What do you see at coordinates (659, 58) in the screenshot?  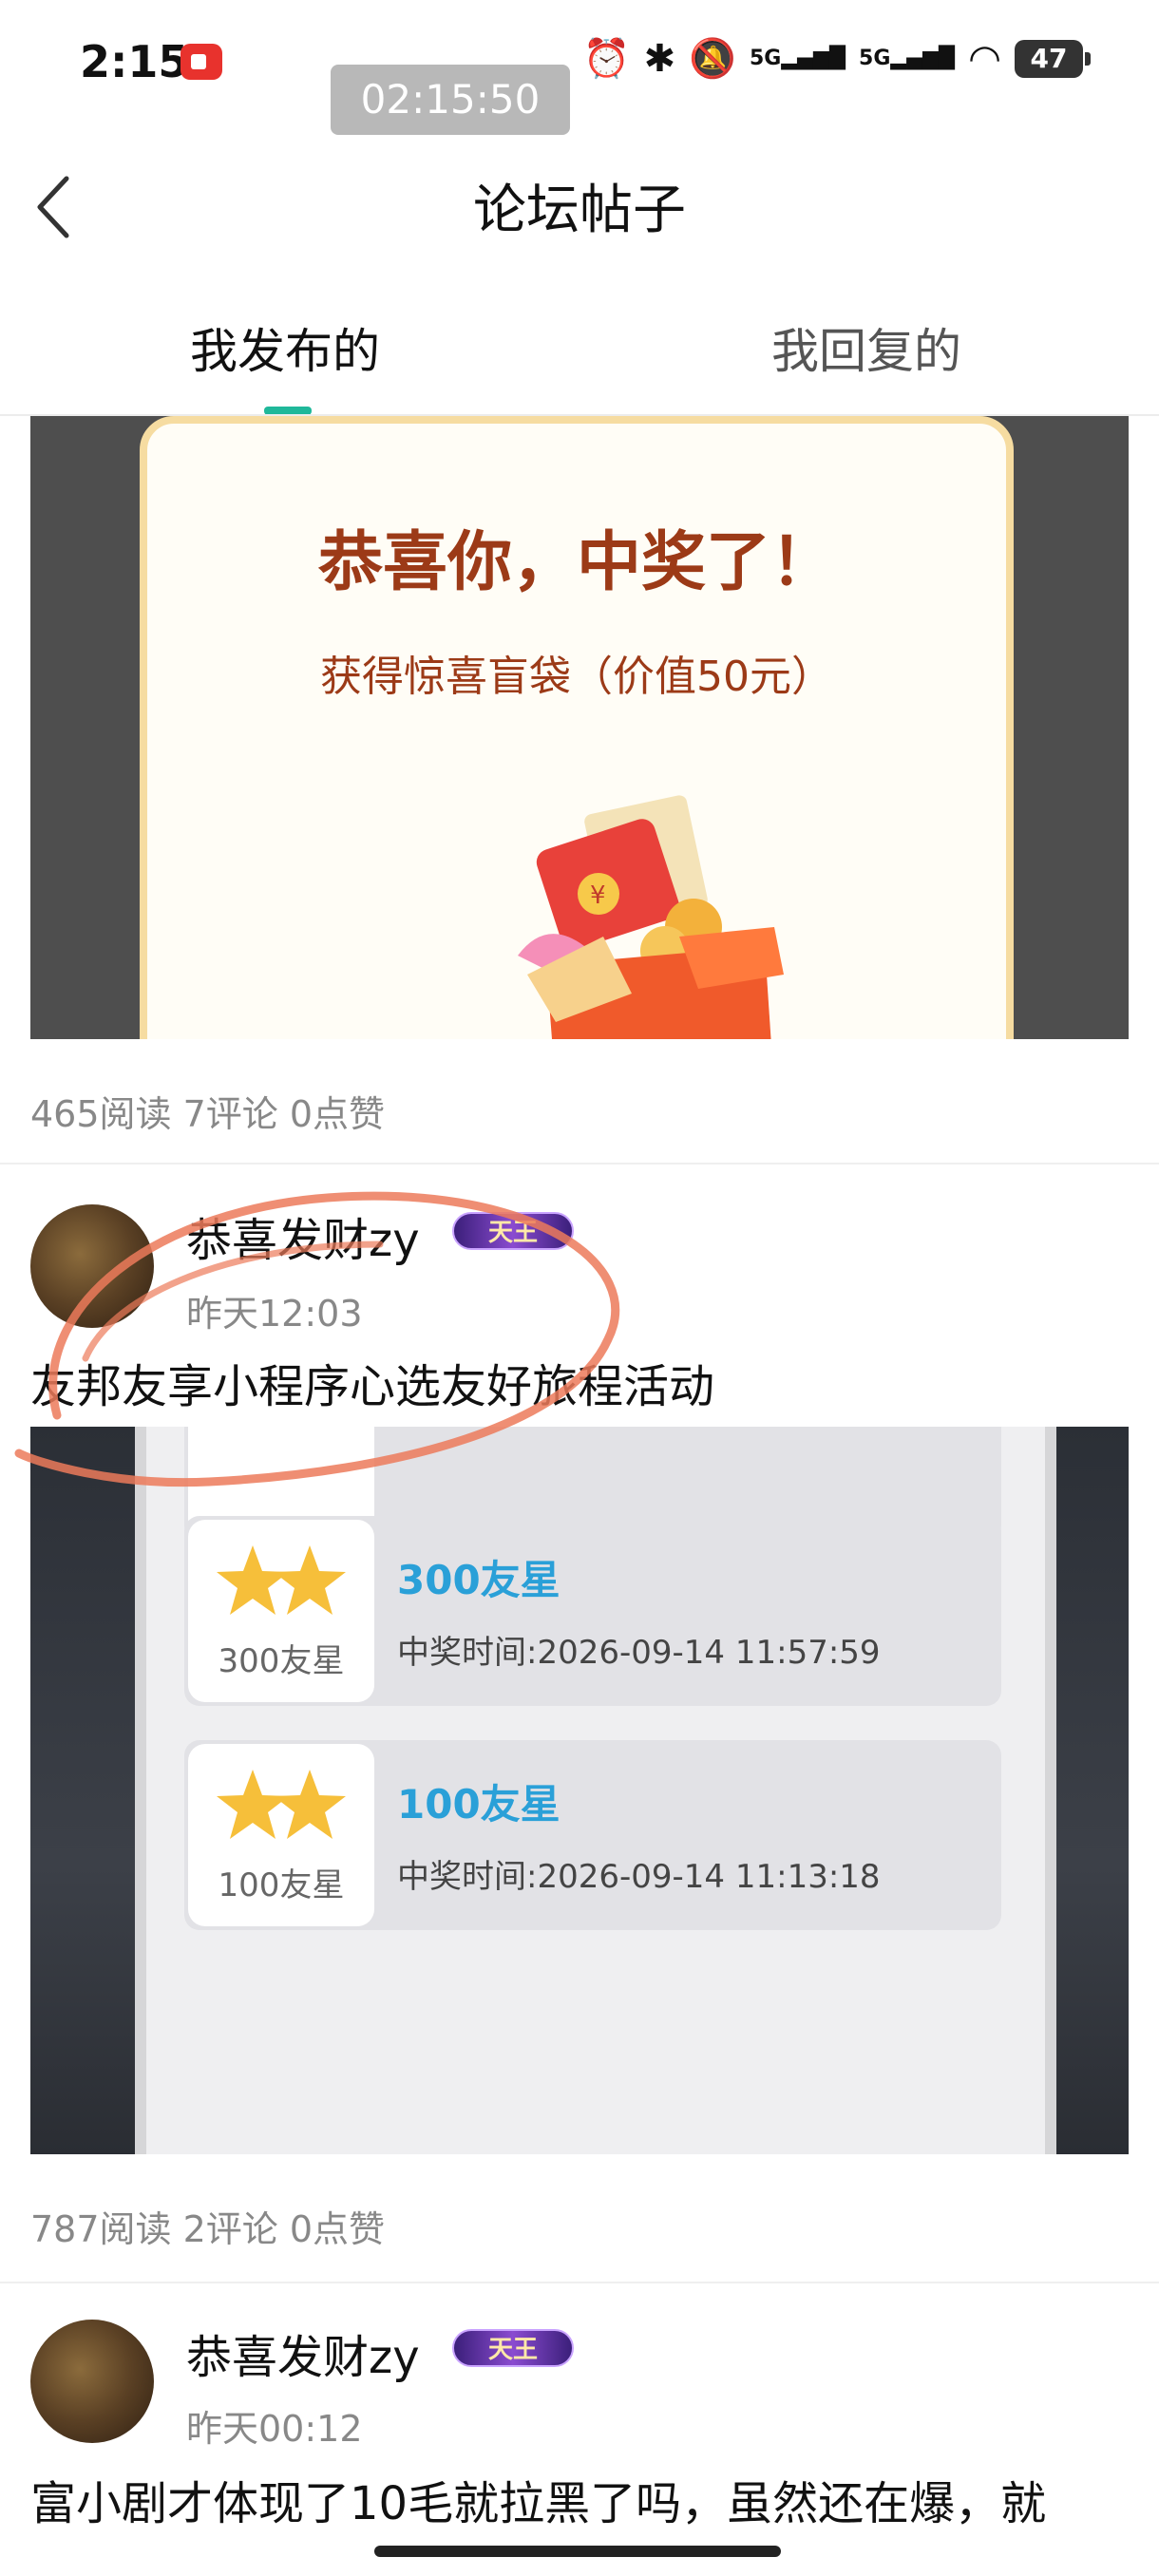 I see `bluetooth-icon: ✱` at bounding box center [659, 58].